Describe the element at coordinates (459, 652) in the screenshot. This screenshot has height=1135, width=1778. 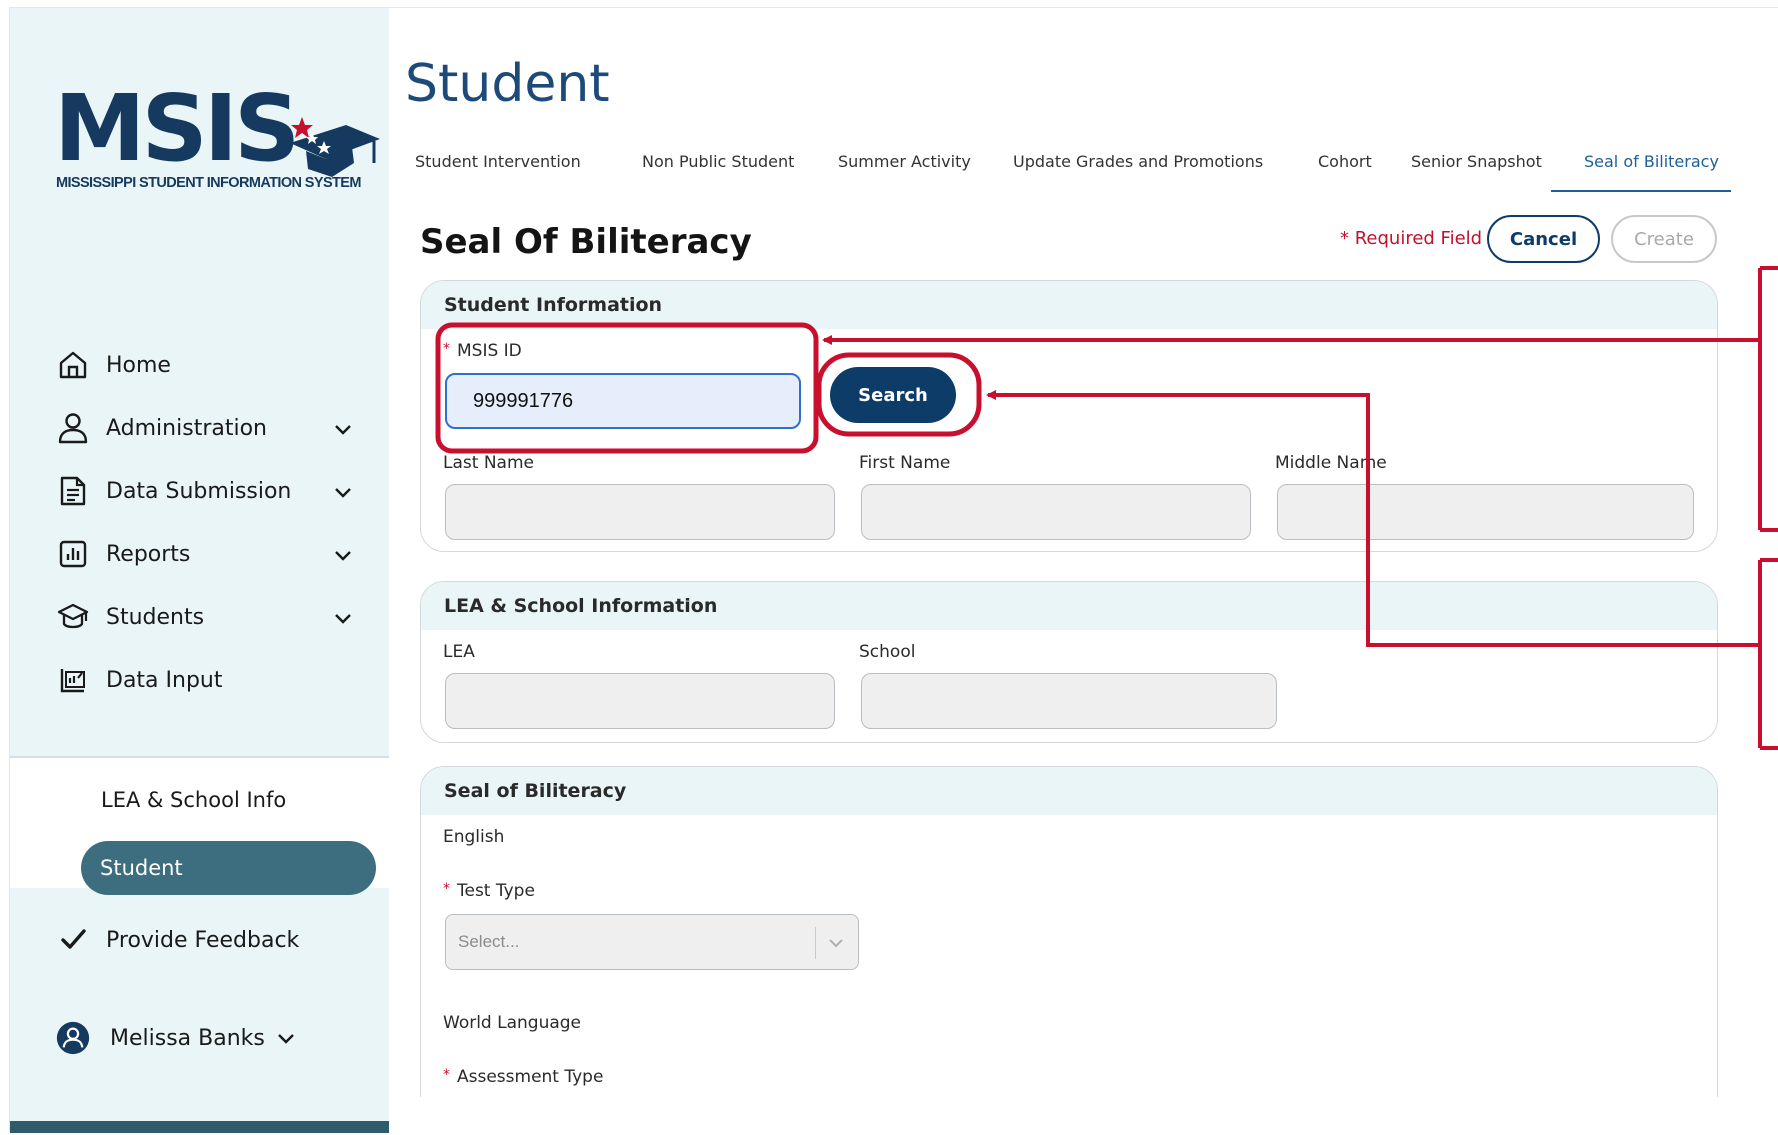
I see `lea-label: LEA` at that location.